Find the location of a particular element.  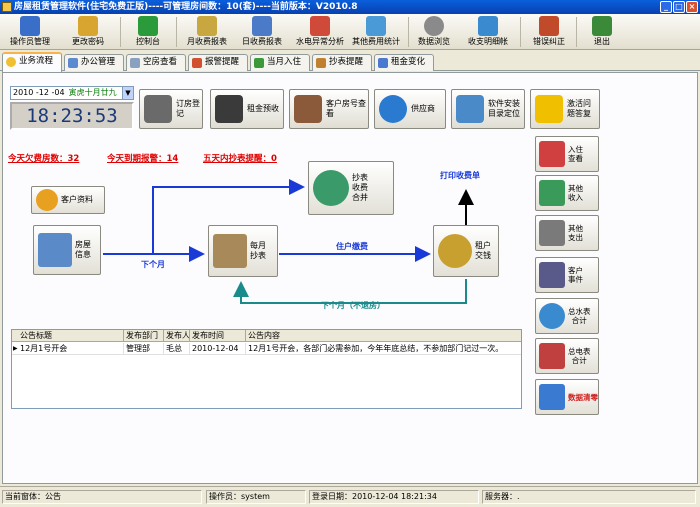

water-electric-icon is located at coordinates (320, 26).